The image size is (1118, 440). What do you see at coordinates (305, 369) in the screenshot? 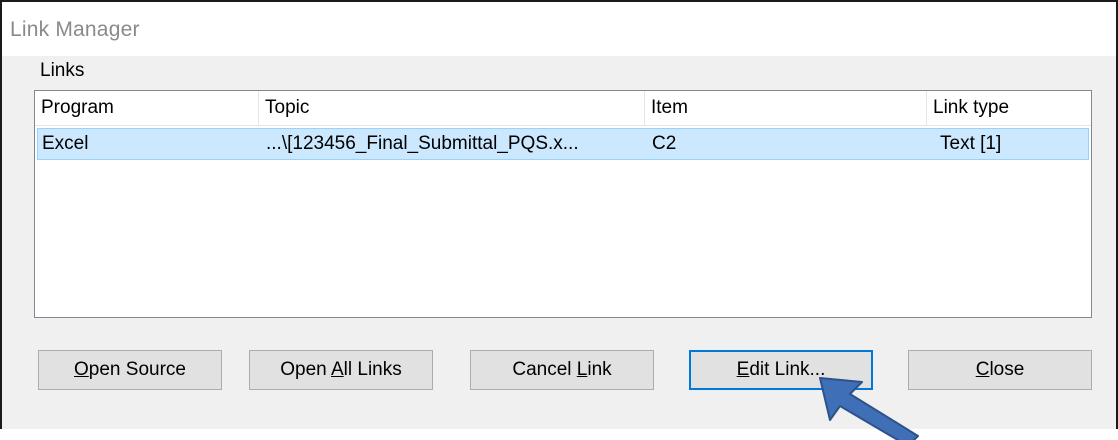
I see `open-all-links-label-pre: Open` at bounding box center [305, 369].